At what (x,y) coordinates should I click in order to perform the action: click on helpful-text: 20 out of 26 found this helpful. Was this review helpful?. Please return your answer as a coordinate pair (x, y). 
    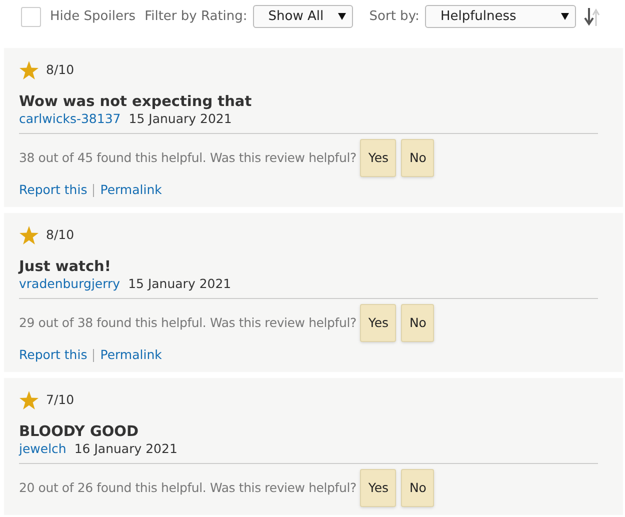
    Looking at the image, I should click on (187, 487).